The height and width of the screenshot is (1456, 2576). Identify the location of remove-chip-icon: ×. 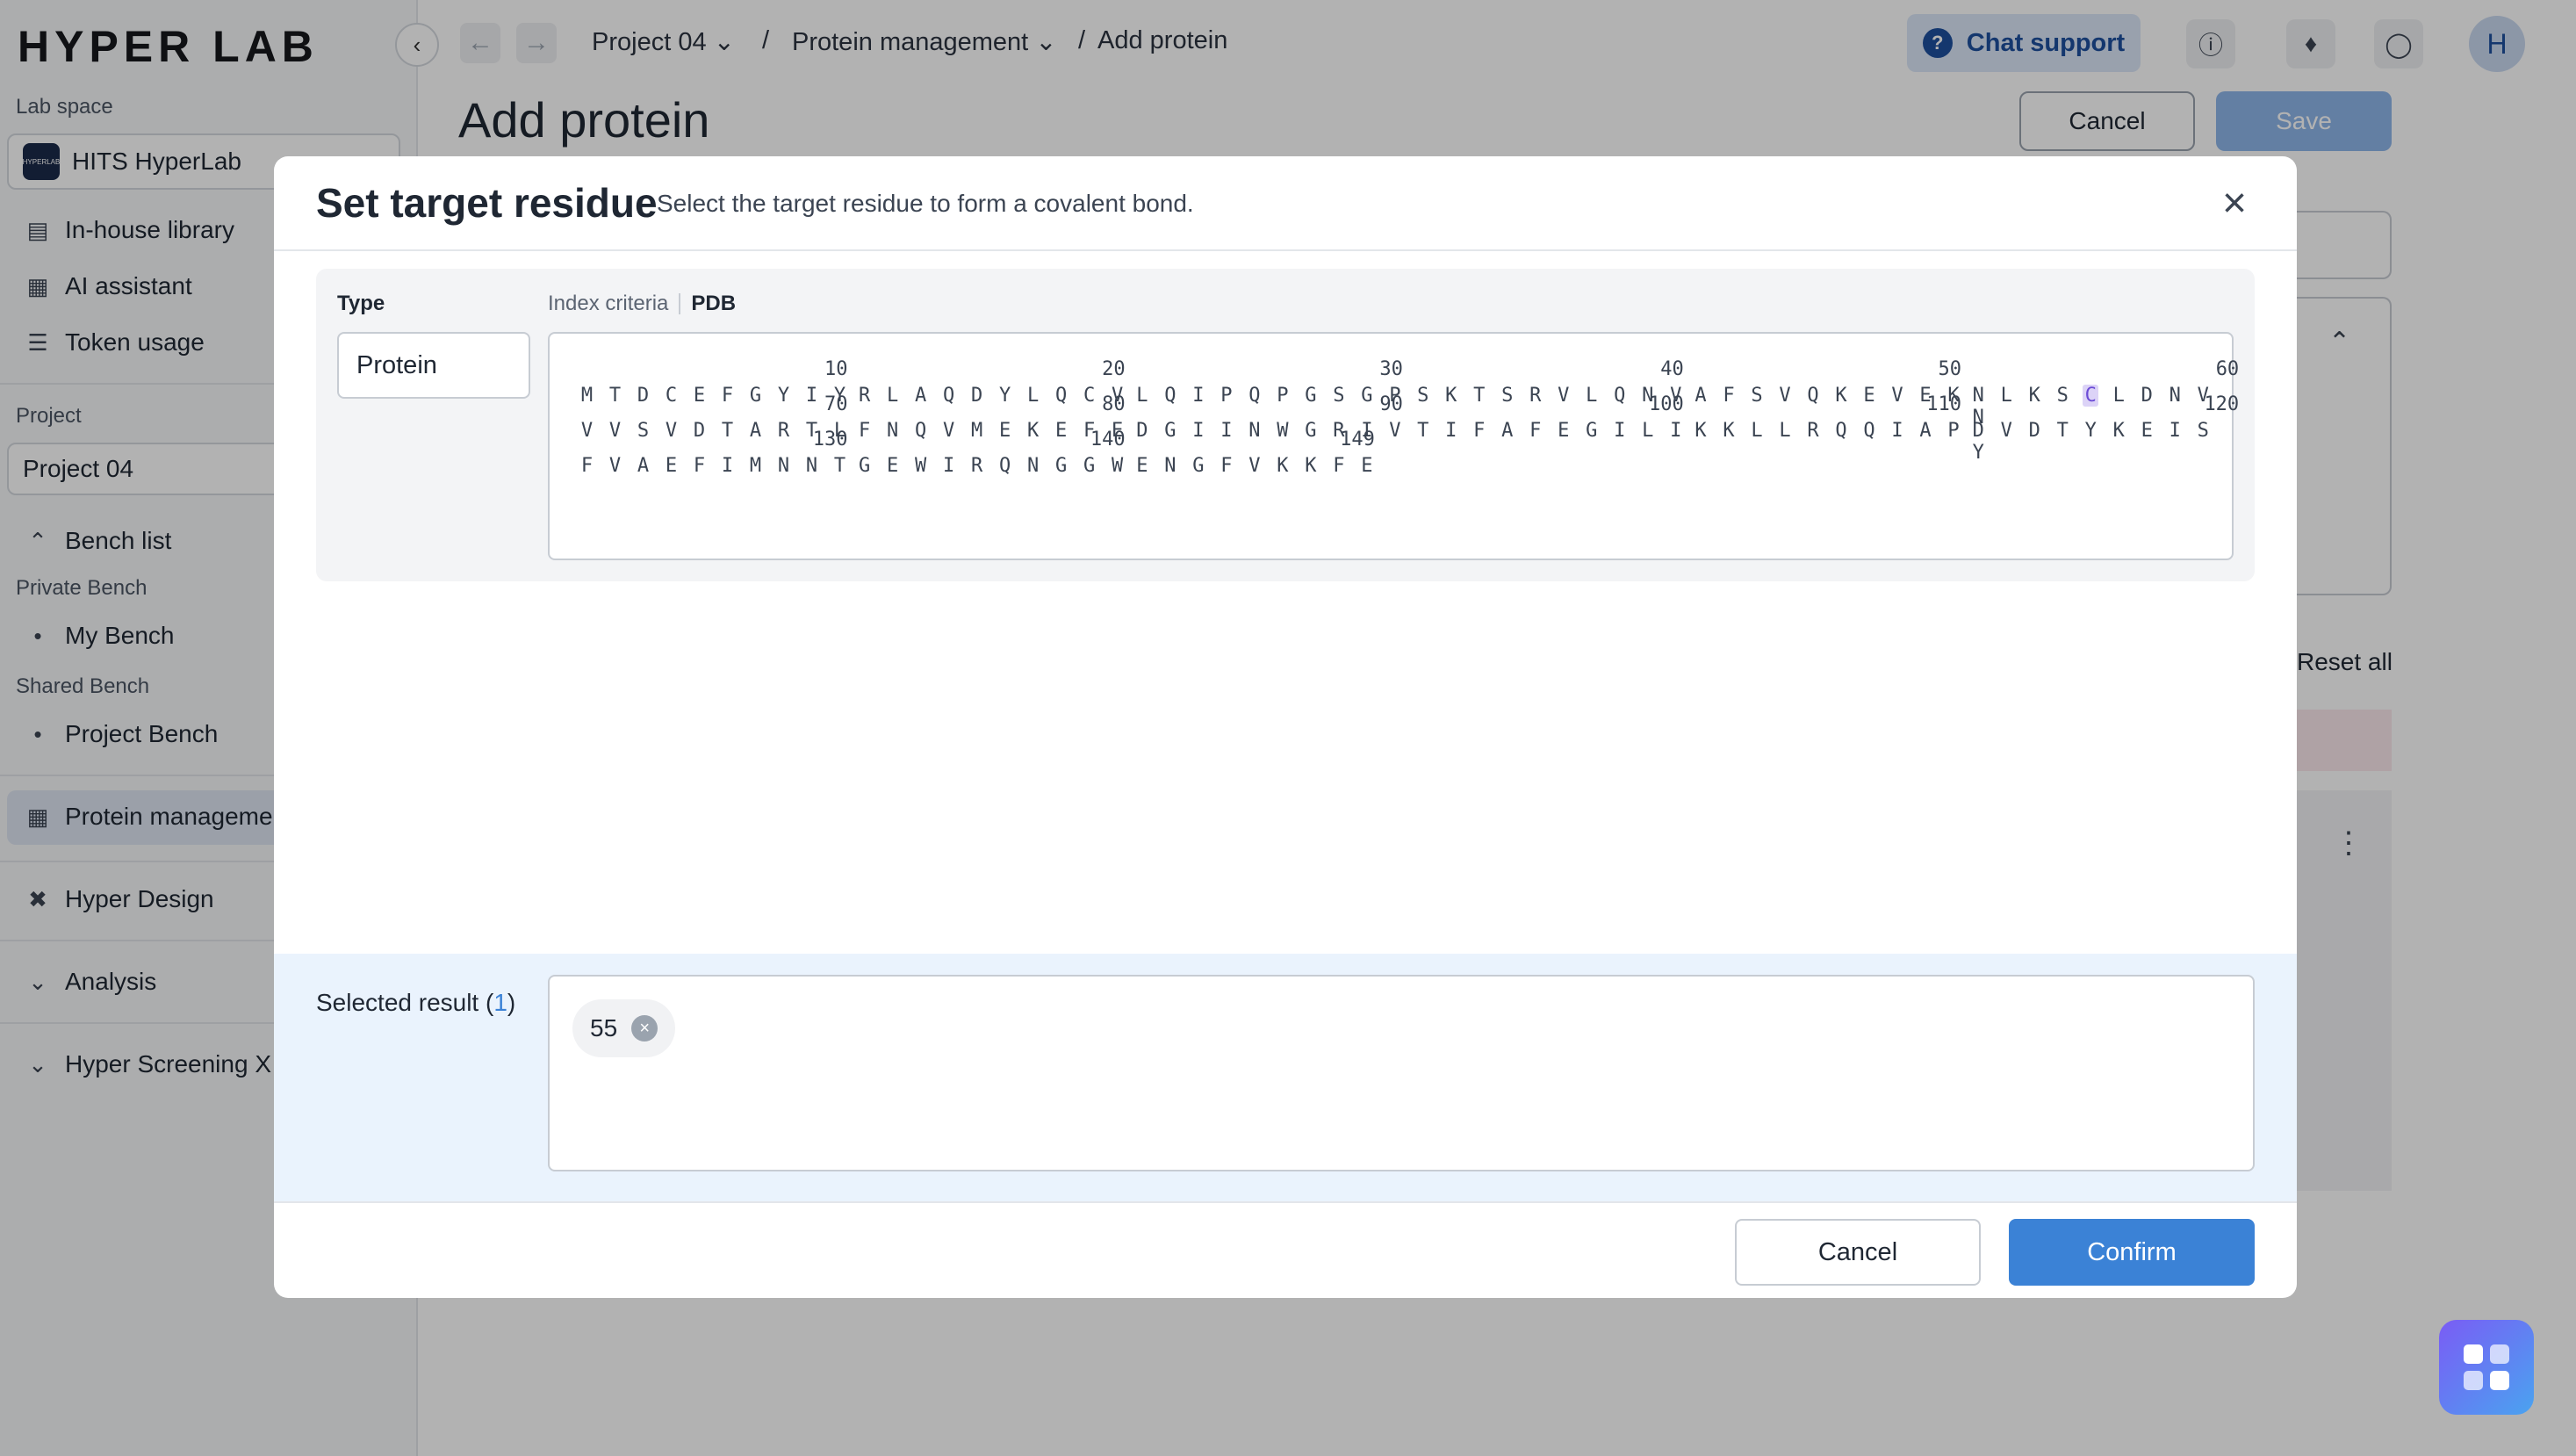
(644, 1028).